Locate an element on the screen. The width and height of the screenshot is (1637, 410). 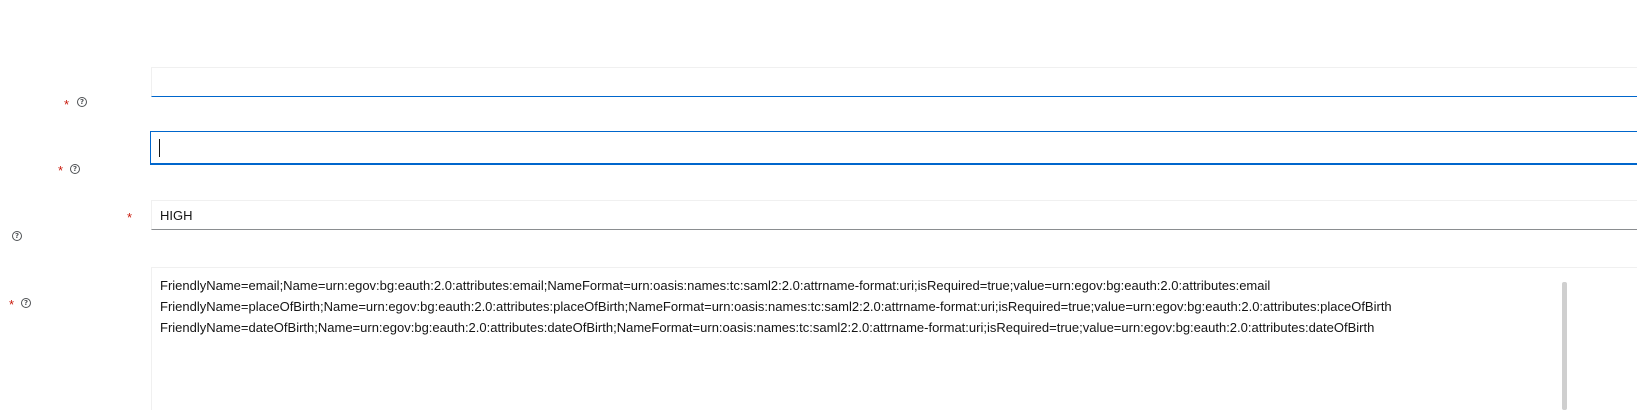
level-select: HIGH is located at coordinates (894, 215).